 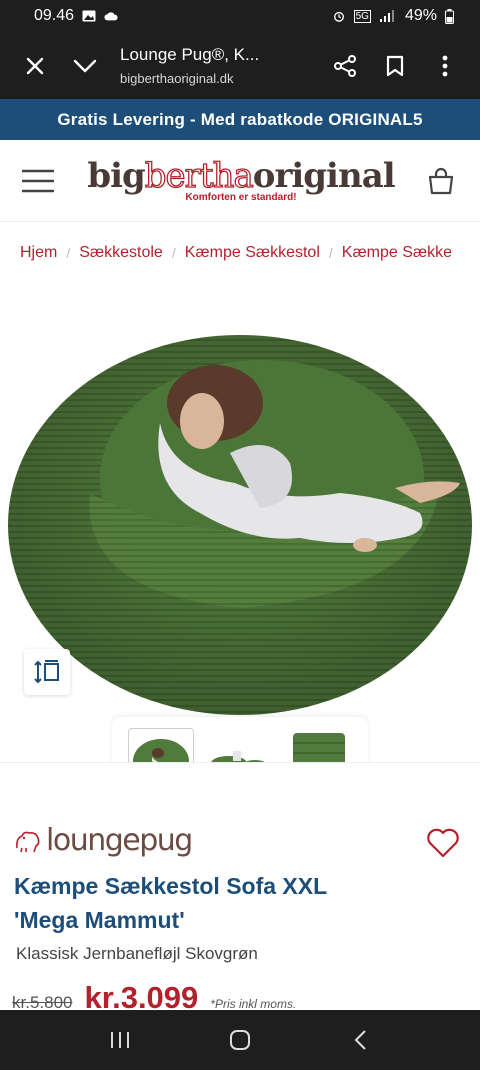 What do you see at coordinates (324, 175) in the screenshot?
I see `logo-original: original` at bounding box center [324, 175].